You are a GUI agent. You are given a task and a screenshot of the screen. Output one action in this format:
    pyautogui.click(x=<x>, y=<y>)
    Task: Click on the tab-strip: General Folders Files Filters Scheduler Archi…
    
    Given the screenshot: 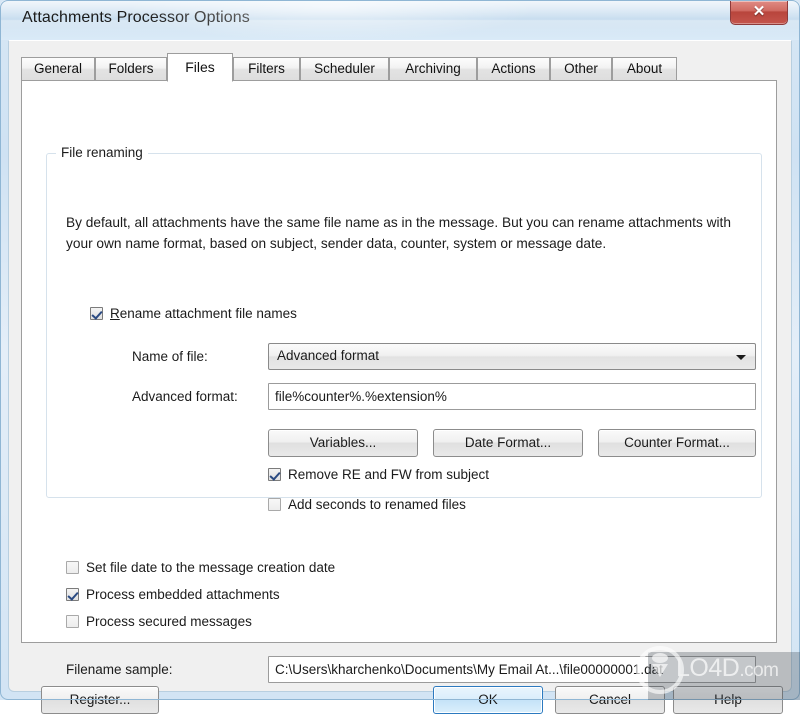 What is the action you would take?
    pyautogui.click(x=399, y=67)
    